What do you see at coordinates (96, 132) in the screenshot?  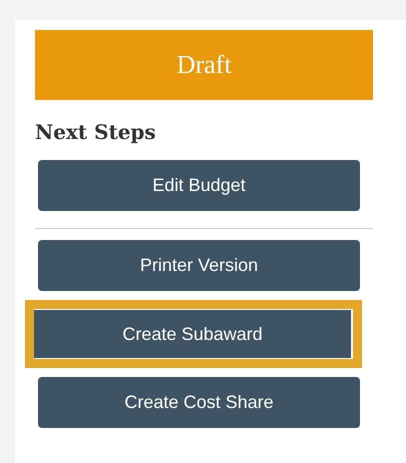 I see `section-heading: Next Steps` at bounding box center [96, 132].